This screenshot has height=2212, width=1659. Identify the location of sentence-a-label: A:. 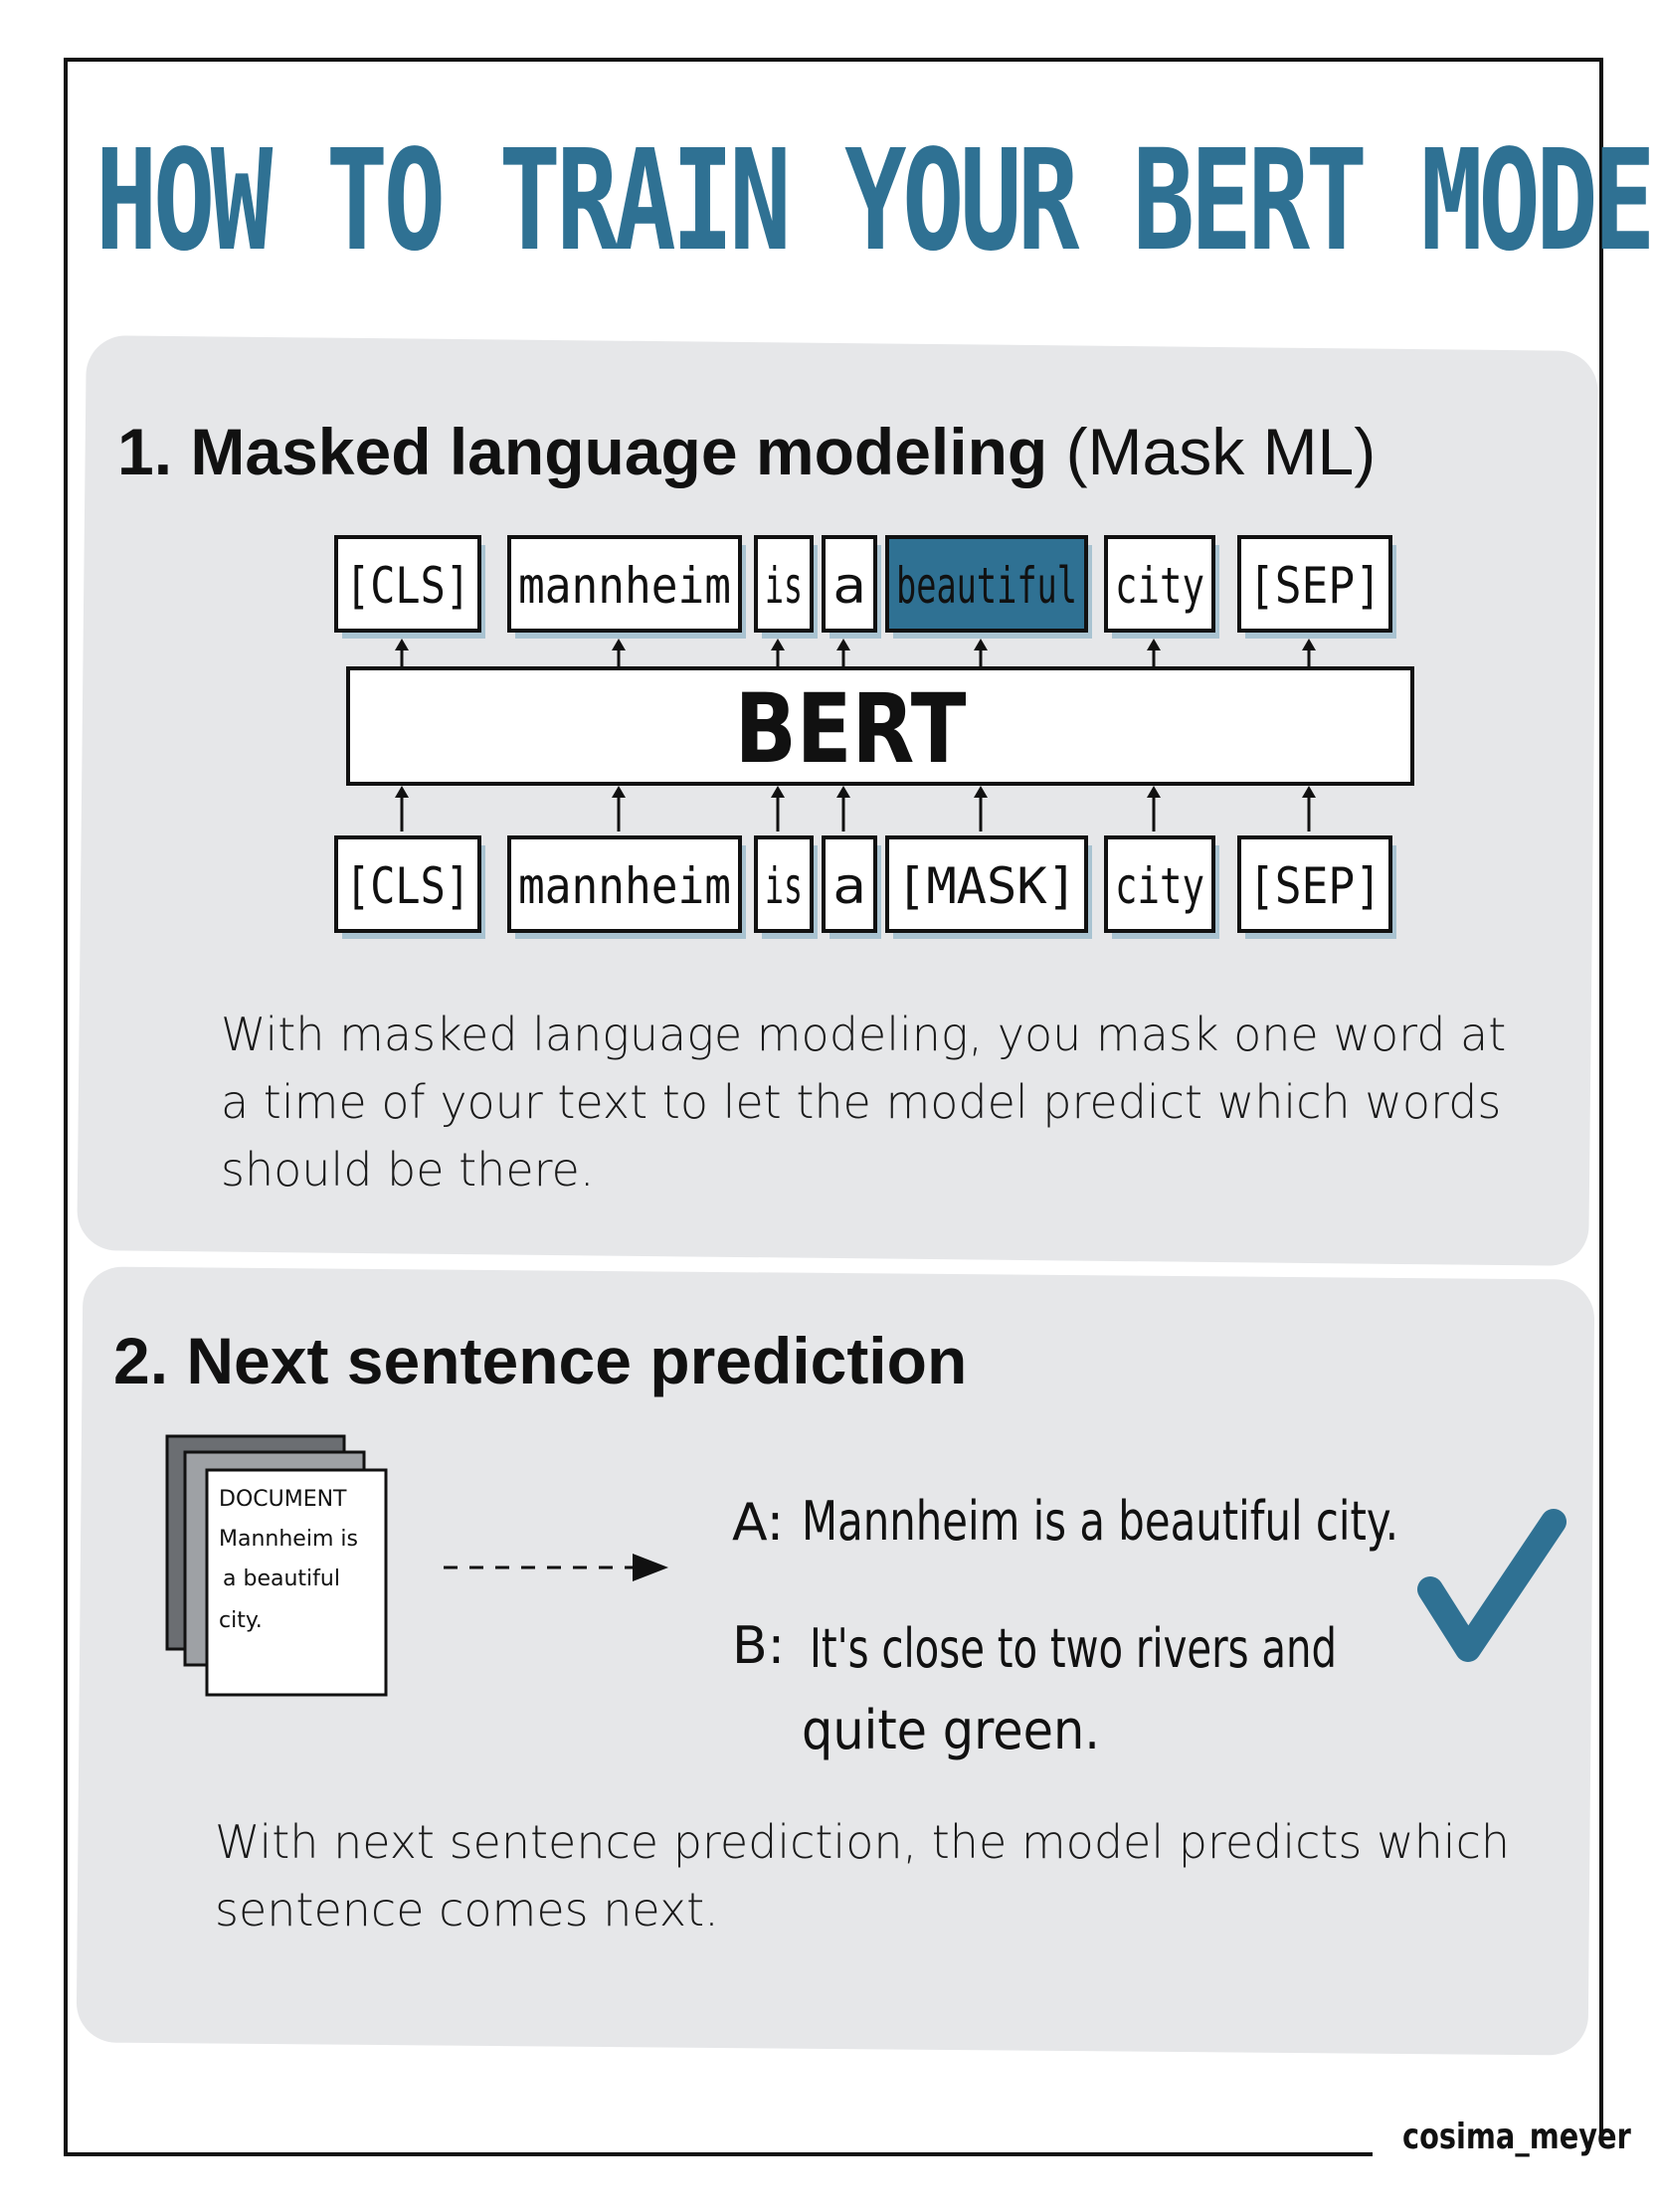
(758, 1523).